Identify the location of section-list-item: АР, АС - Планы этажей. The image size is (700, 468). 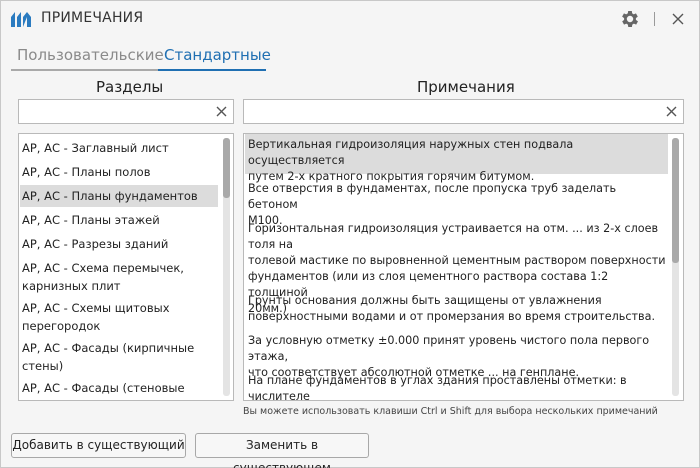
(119, 220).